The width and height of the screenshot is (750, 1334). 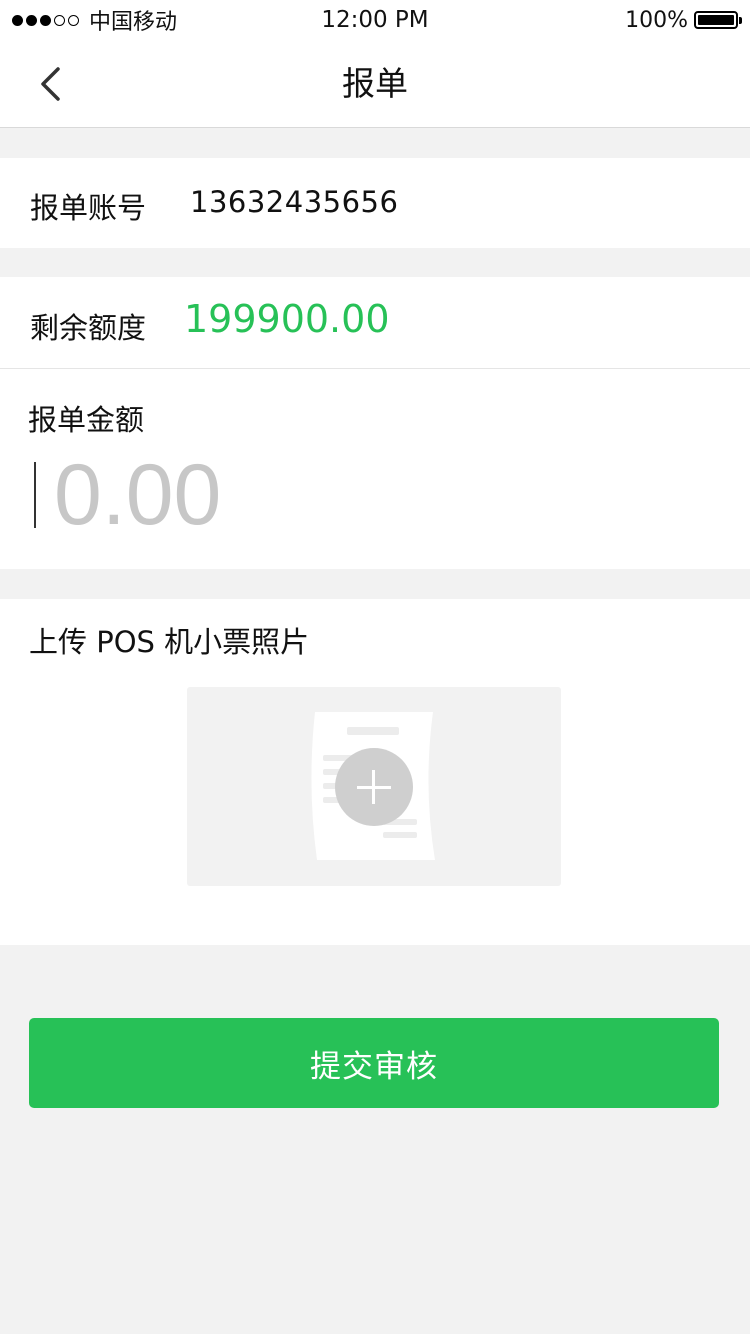 I want to click on upload-photo-button, so click(x=374, y=786).